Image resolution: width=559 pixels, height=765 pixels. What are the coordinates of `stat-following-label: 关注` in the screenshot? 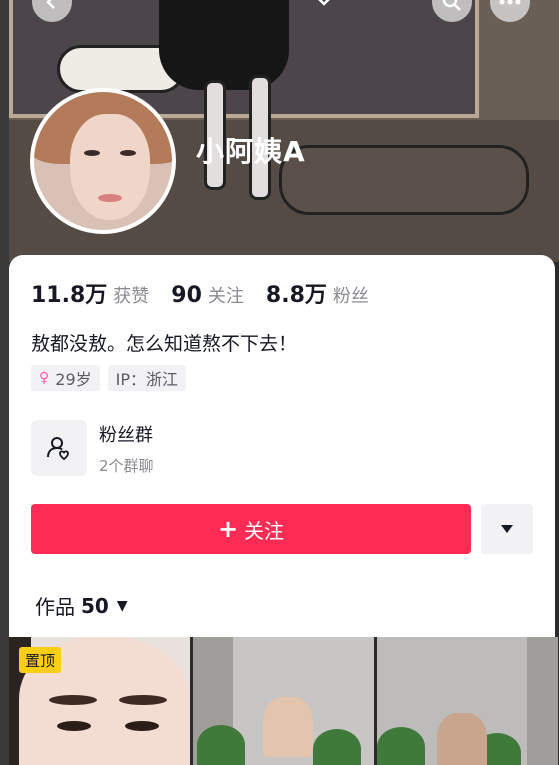 It's located at (225, 296).